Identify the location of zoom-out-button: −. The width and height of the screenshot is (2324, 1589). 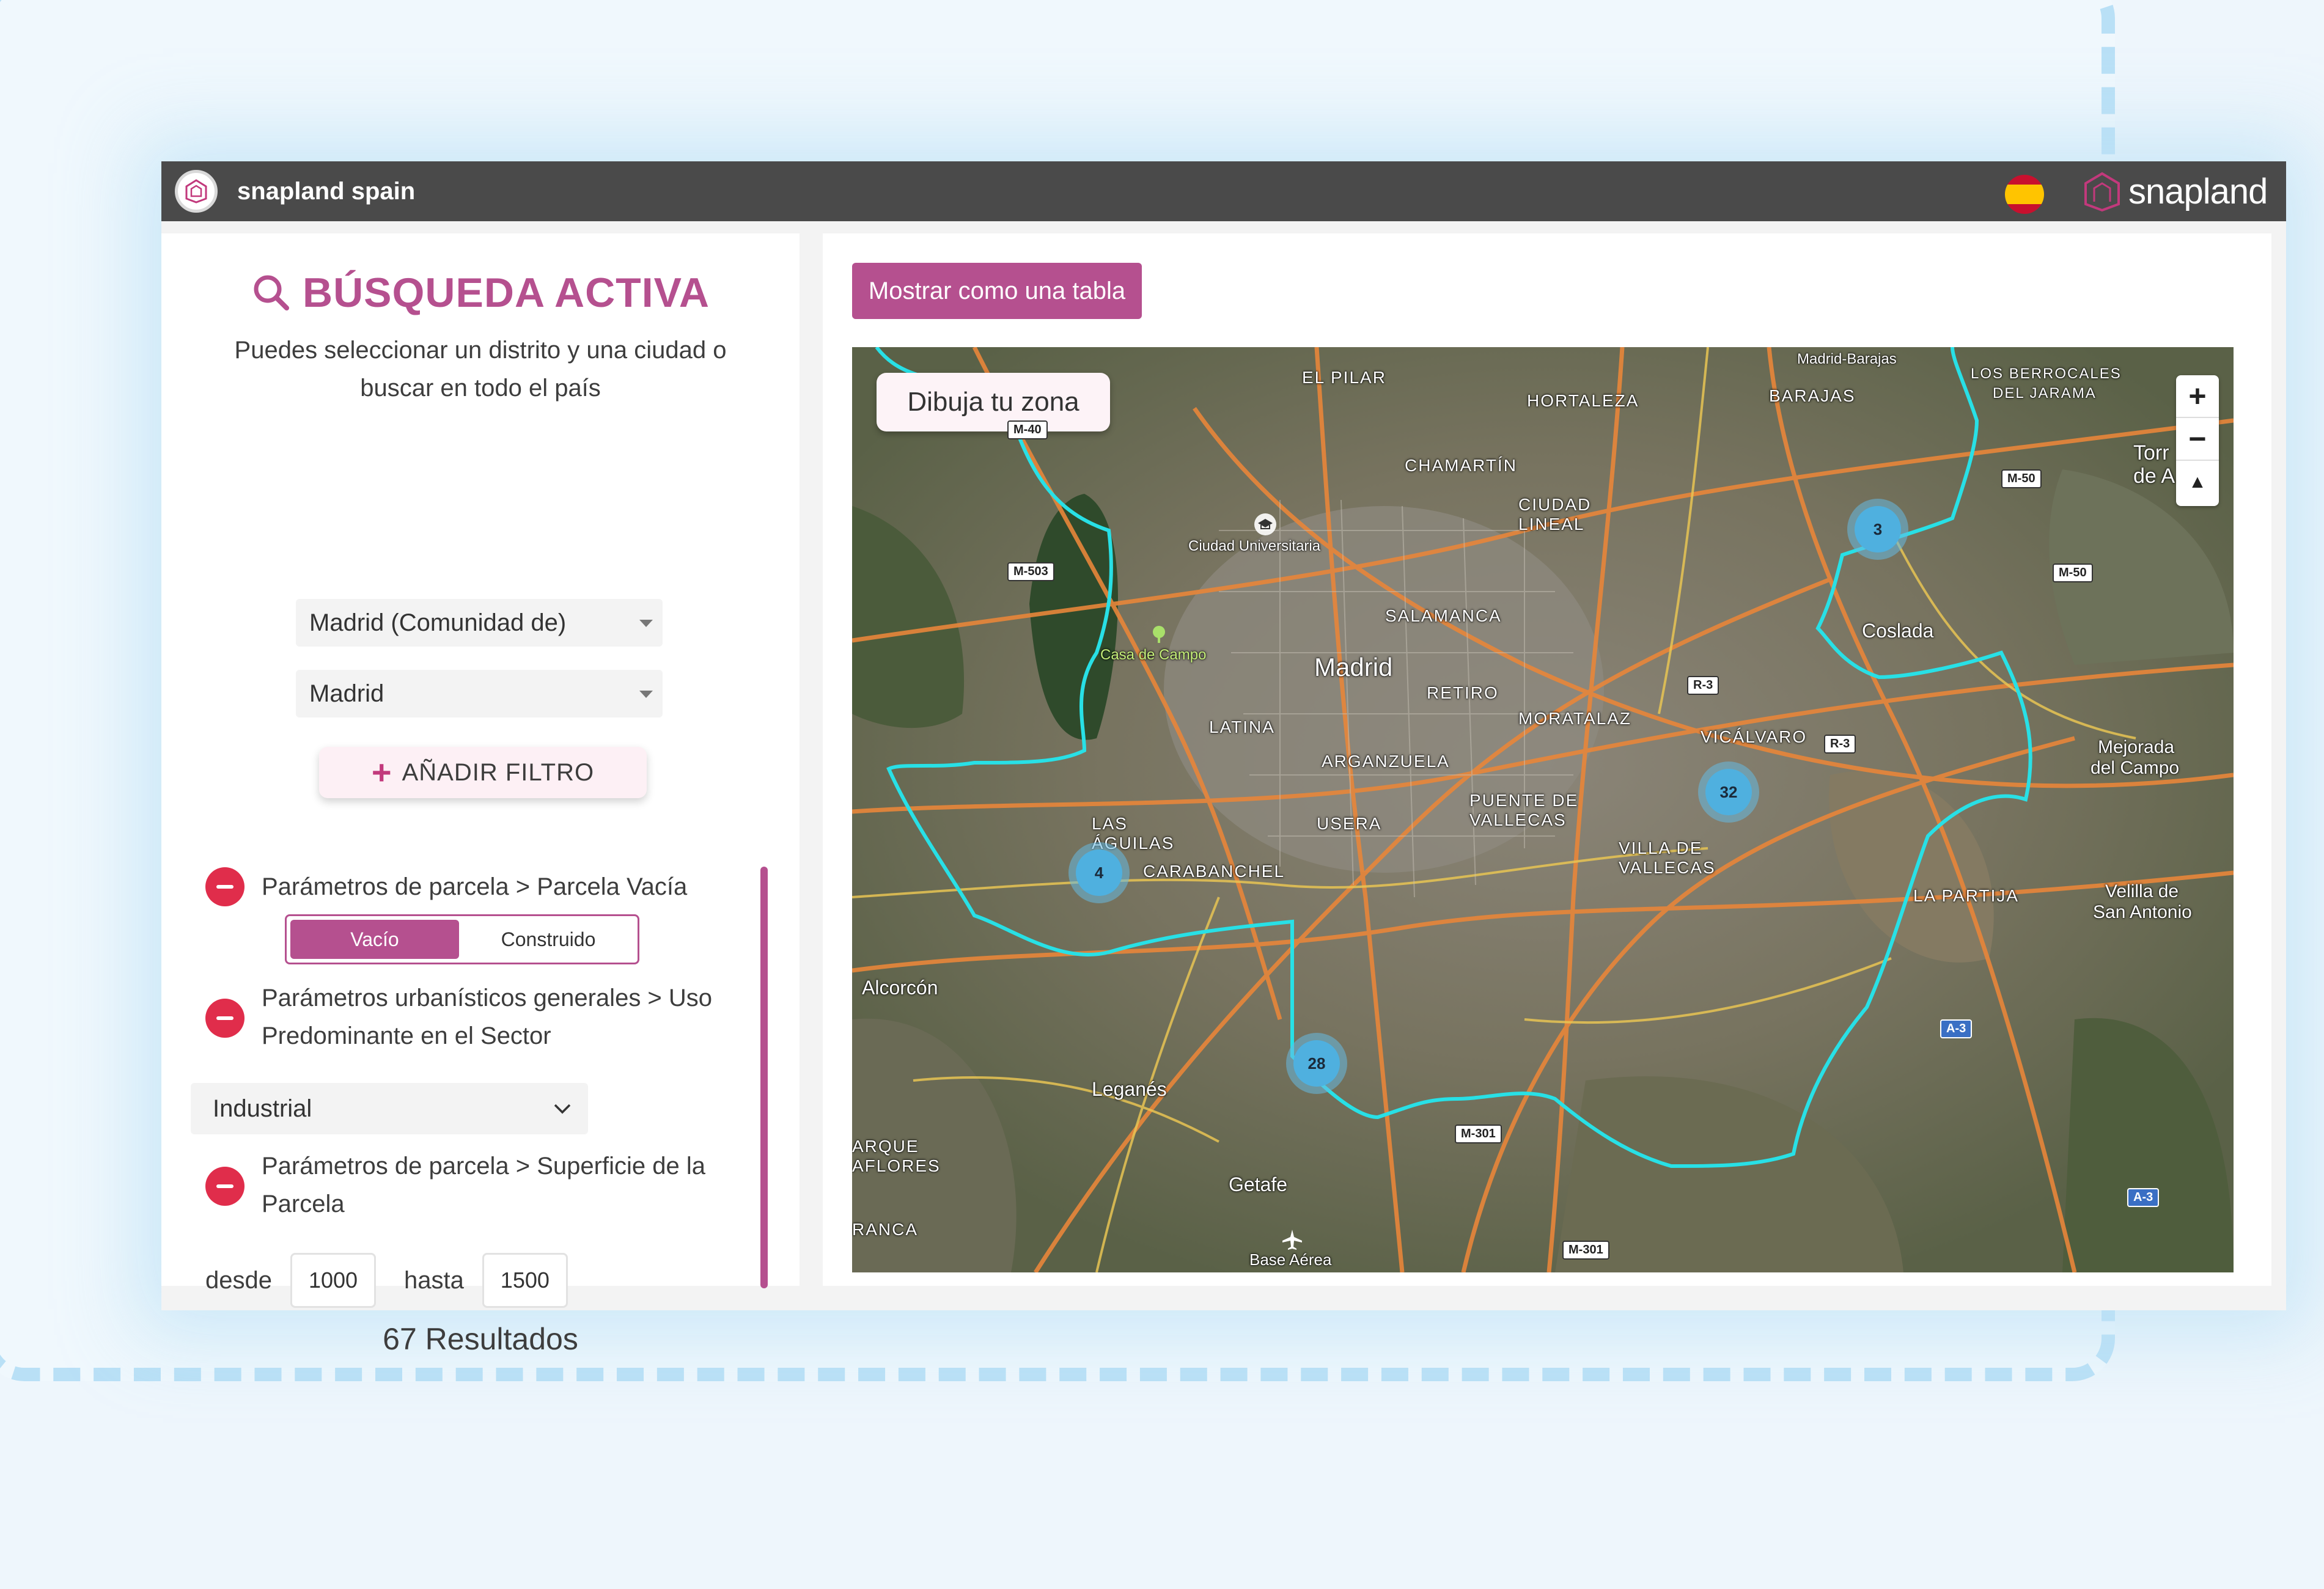
(2197, 439).